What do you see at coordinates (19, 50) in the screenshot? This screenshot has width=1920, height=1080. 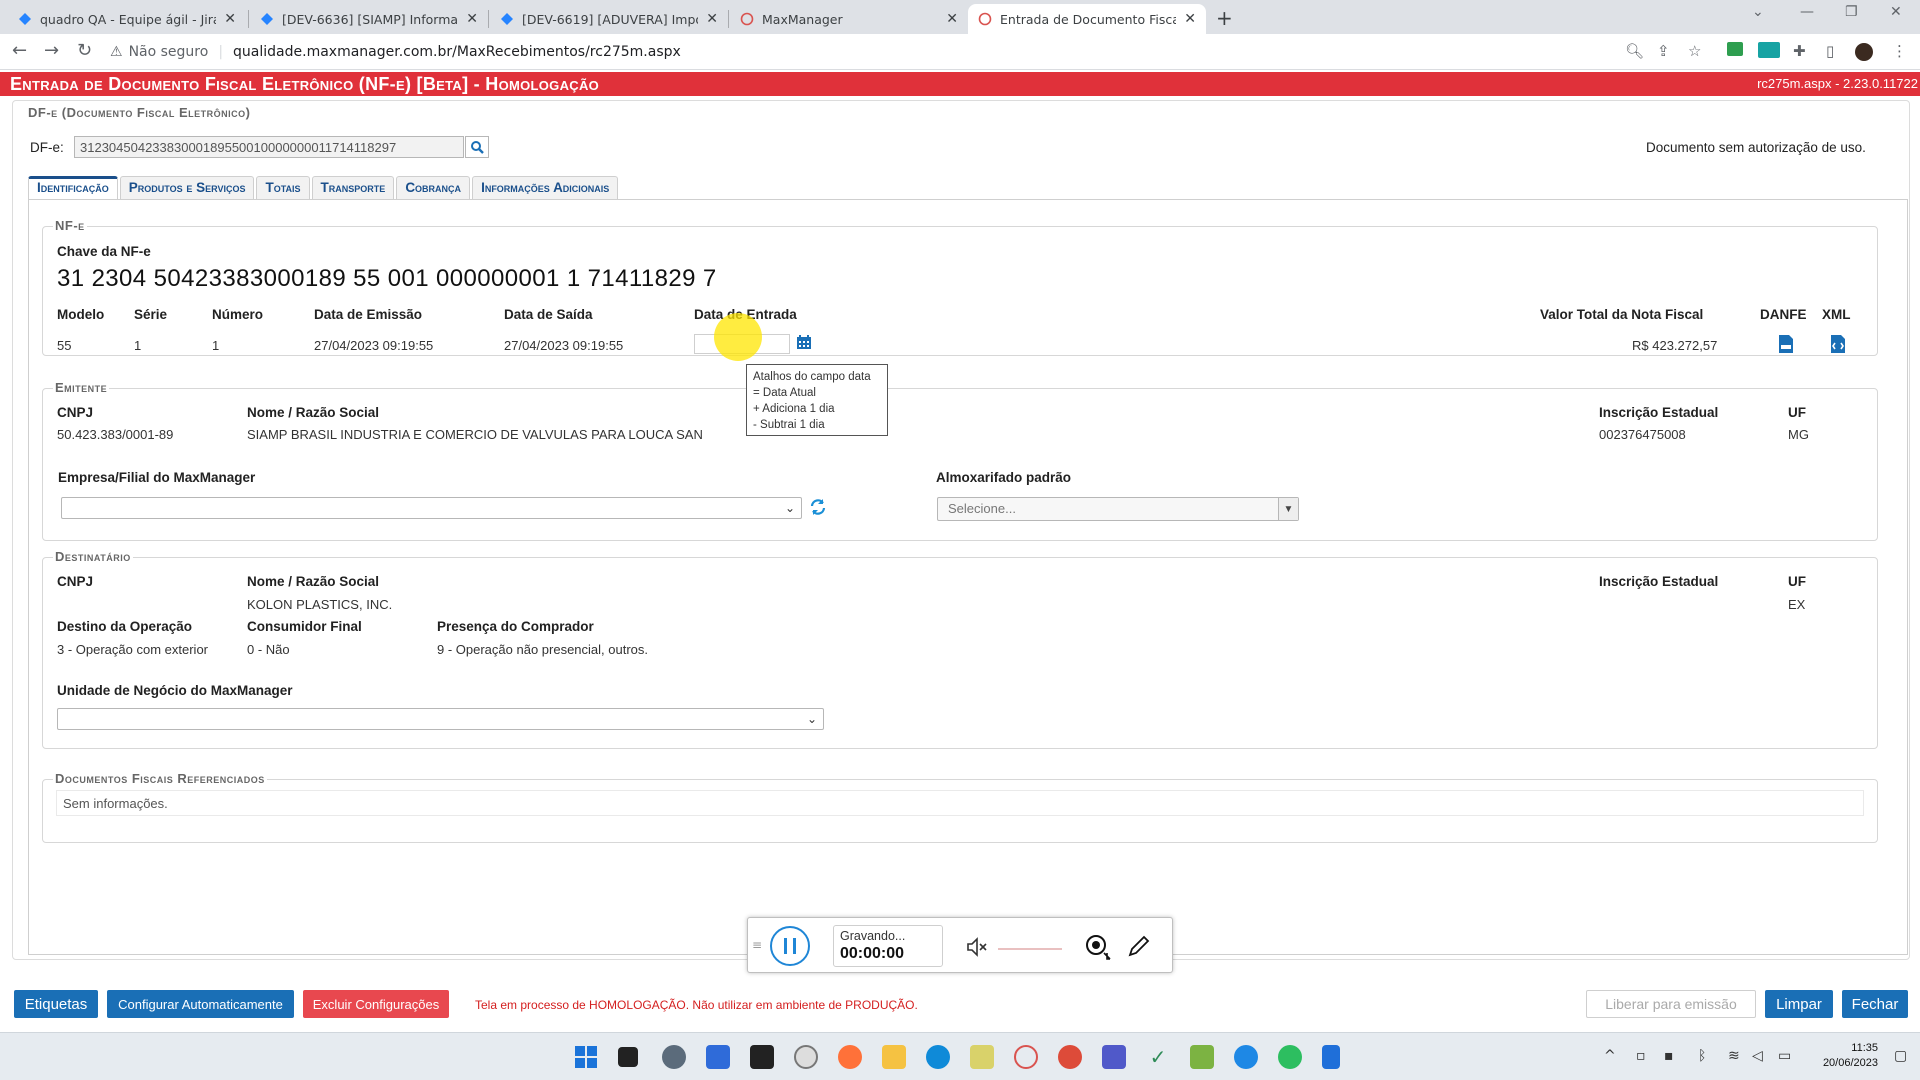 I see `back-icon: ←` at bounding box center [19, 50].